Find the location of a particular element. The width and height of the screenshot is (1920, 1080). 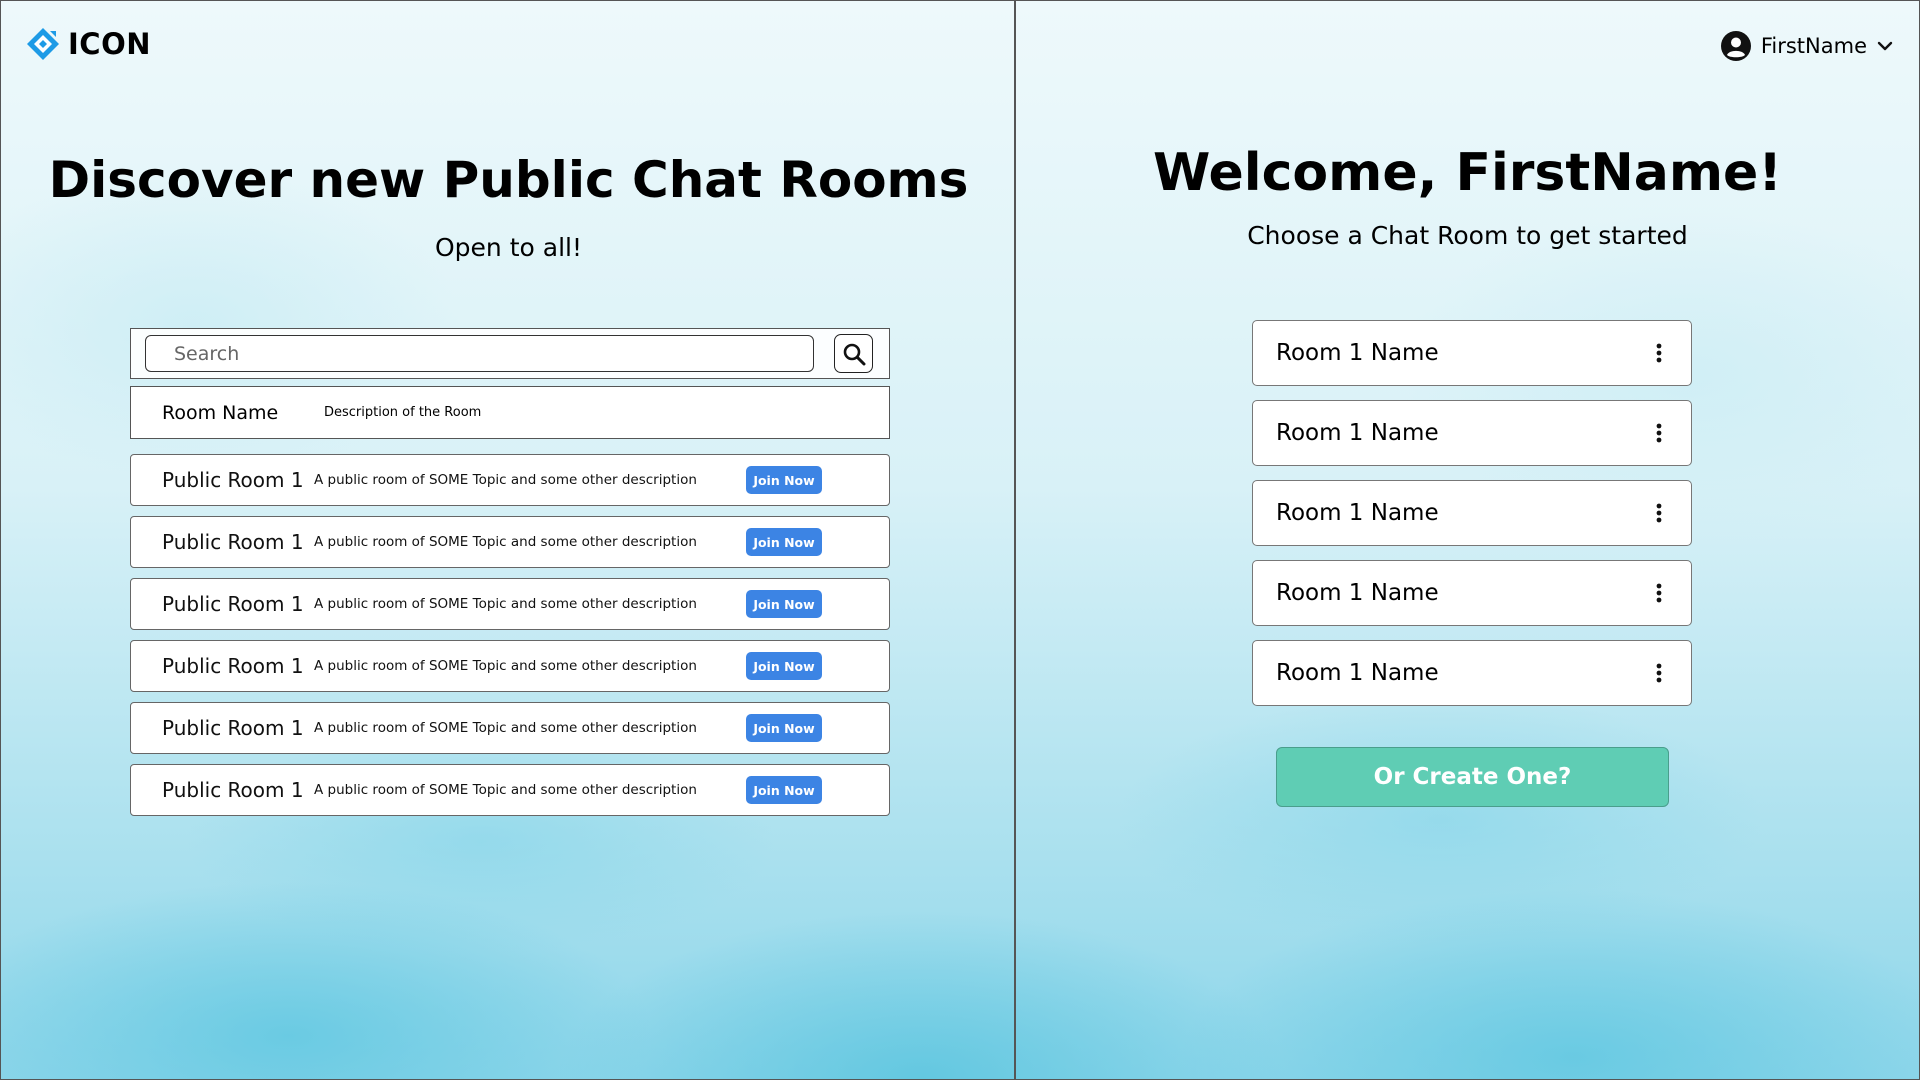

room-table-header: Room Name Description of the Room is located at coordinates (510, 412).